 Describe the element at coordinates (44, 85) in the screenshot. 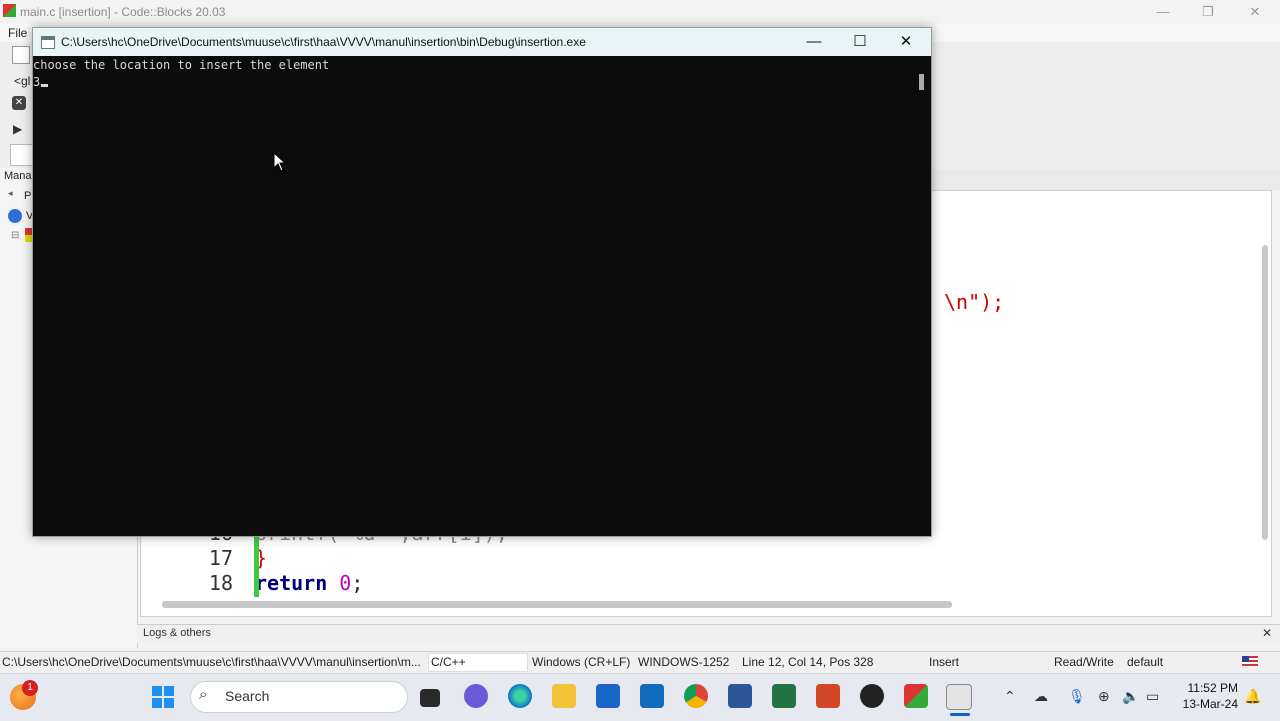

I see `console-cursor` at that location.